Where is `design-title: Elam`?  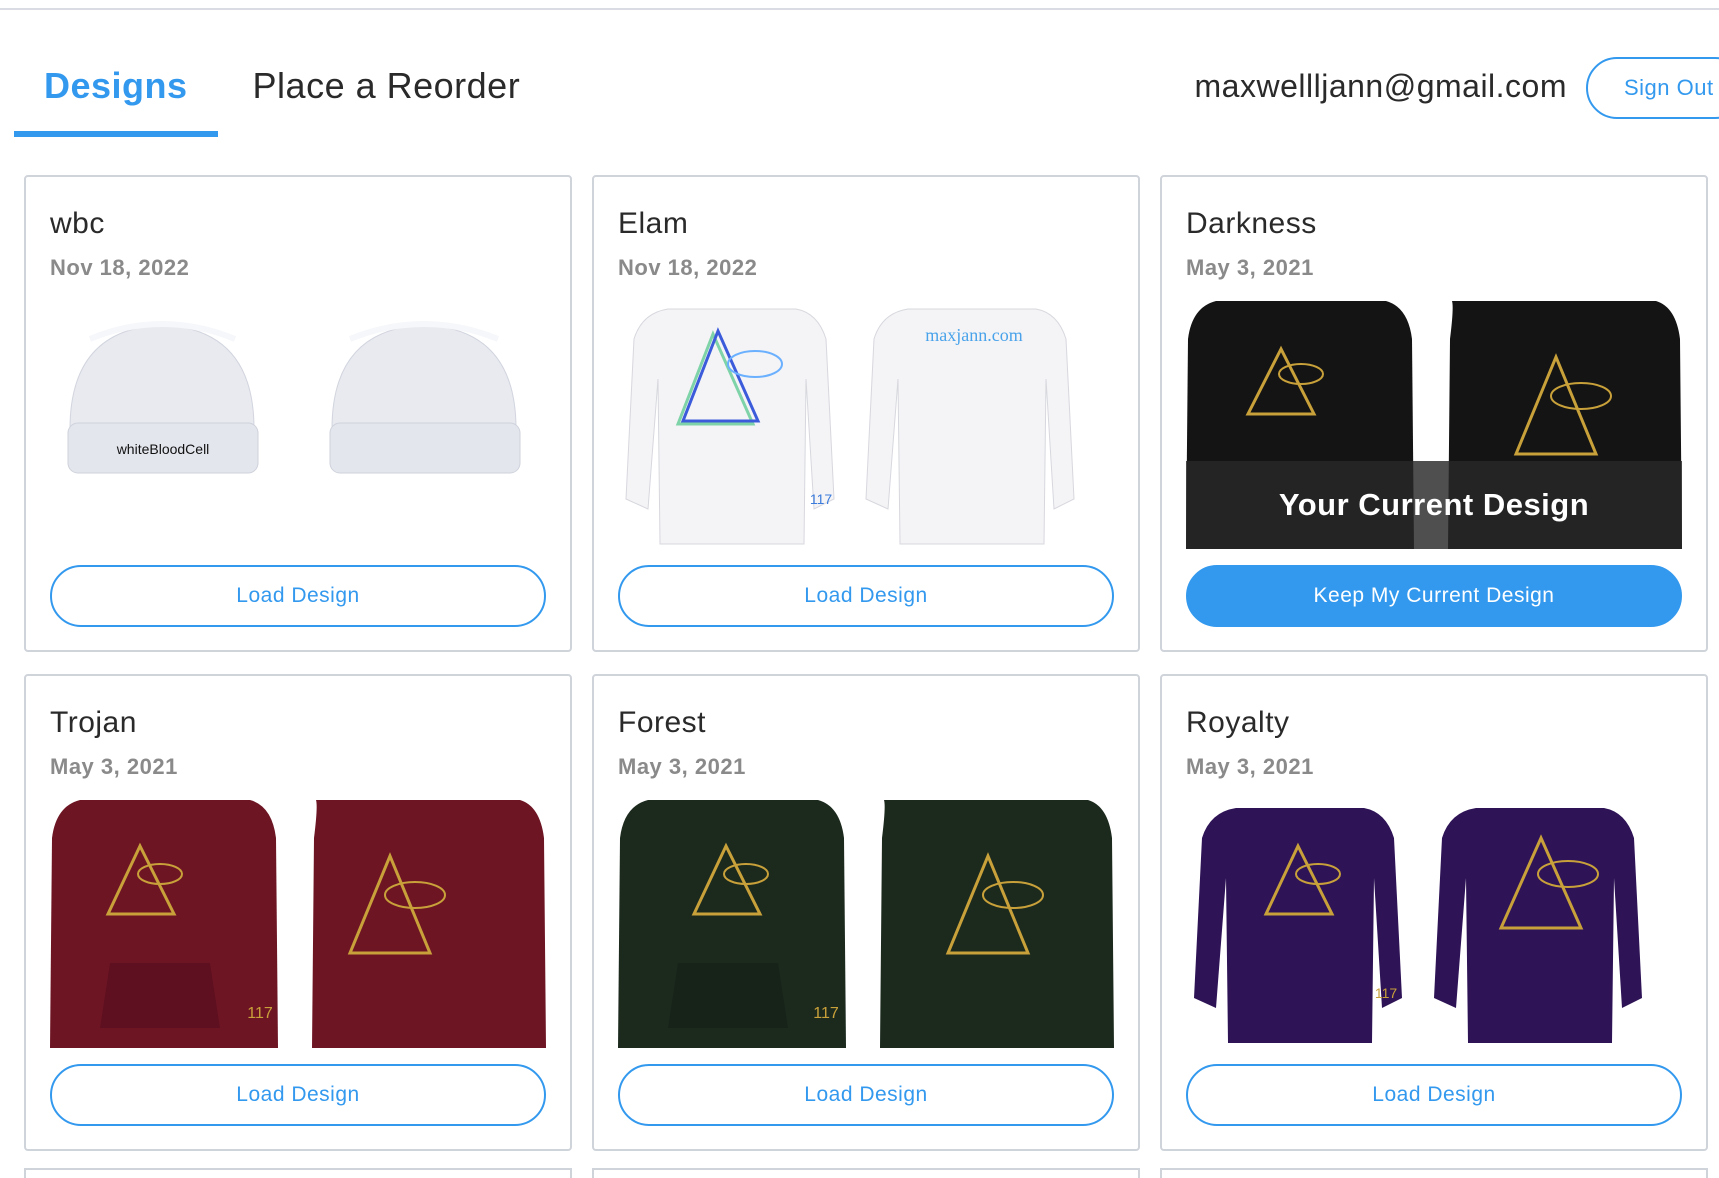 design-title: Elam is located at coordinates (653, 223).